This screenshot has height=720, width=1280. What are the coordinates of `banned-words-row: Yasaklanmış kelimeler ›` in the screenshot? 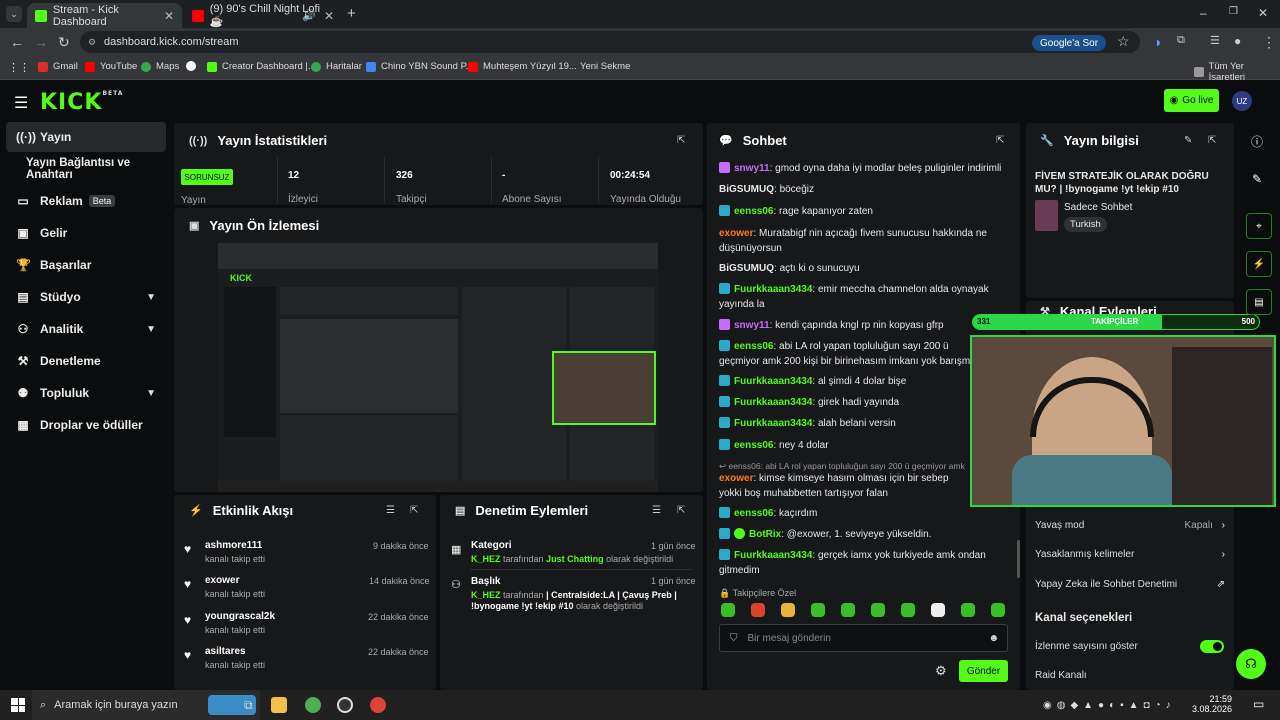 It's located at (1130, 554).